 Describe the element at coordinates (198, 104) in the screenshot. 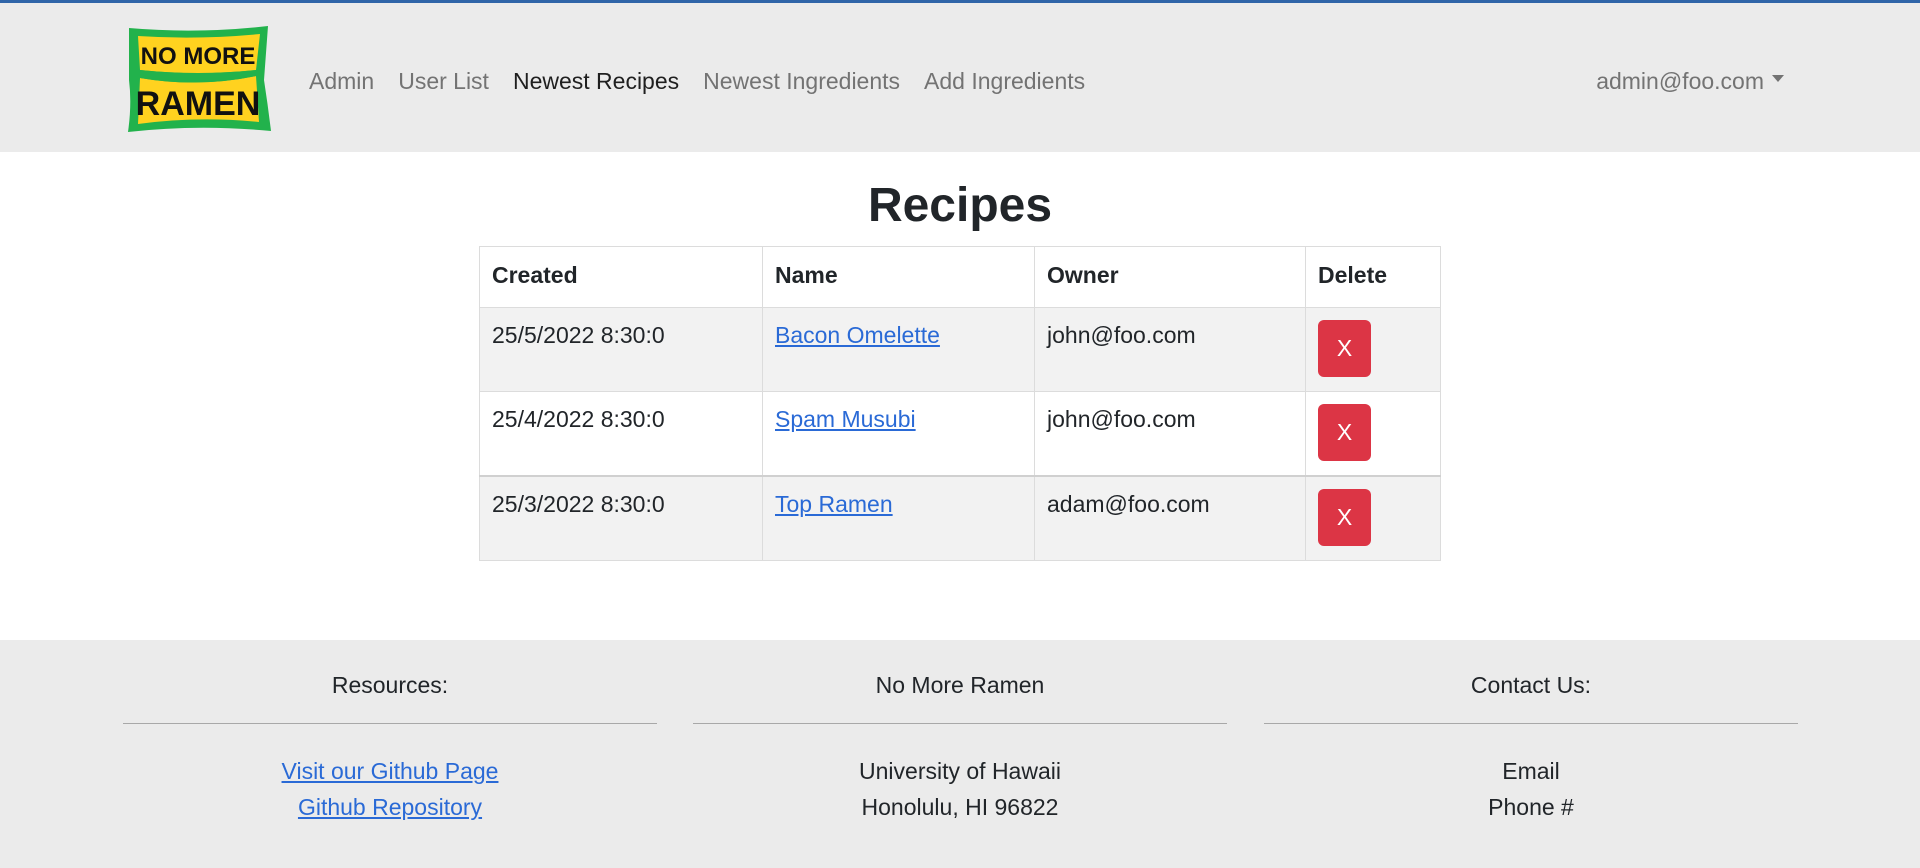

I see `logo-text-line2: RAMEN` at that location.